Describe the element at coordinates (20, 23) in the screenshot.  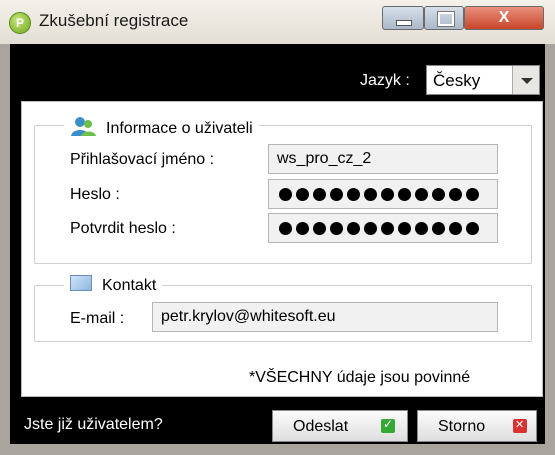
I see `app-logo-icon: P` at that location.